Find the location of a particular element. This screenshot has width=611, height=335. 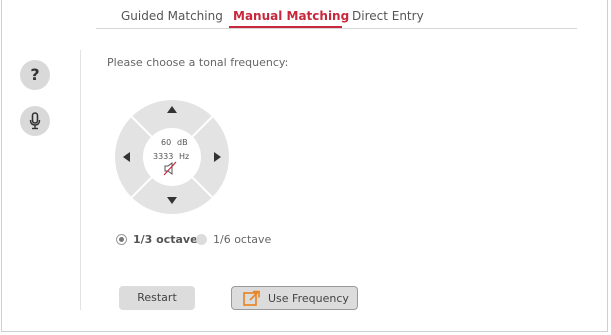

microphone-icon is located at coordinates (35, 121).